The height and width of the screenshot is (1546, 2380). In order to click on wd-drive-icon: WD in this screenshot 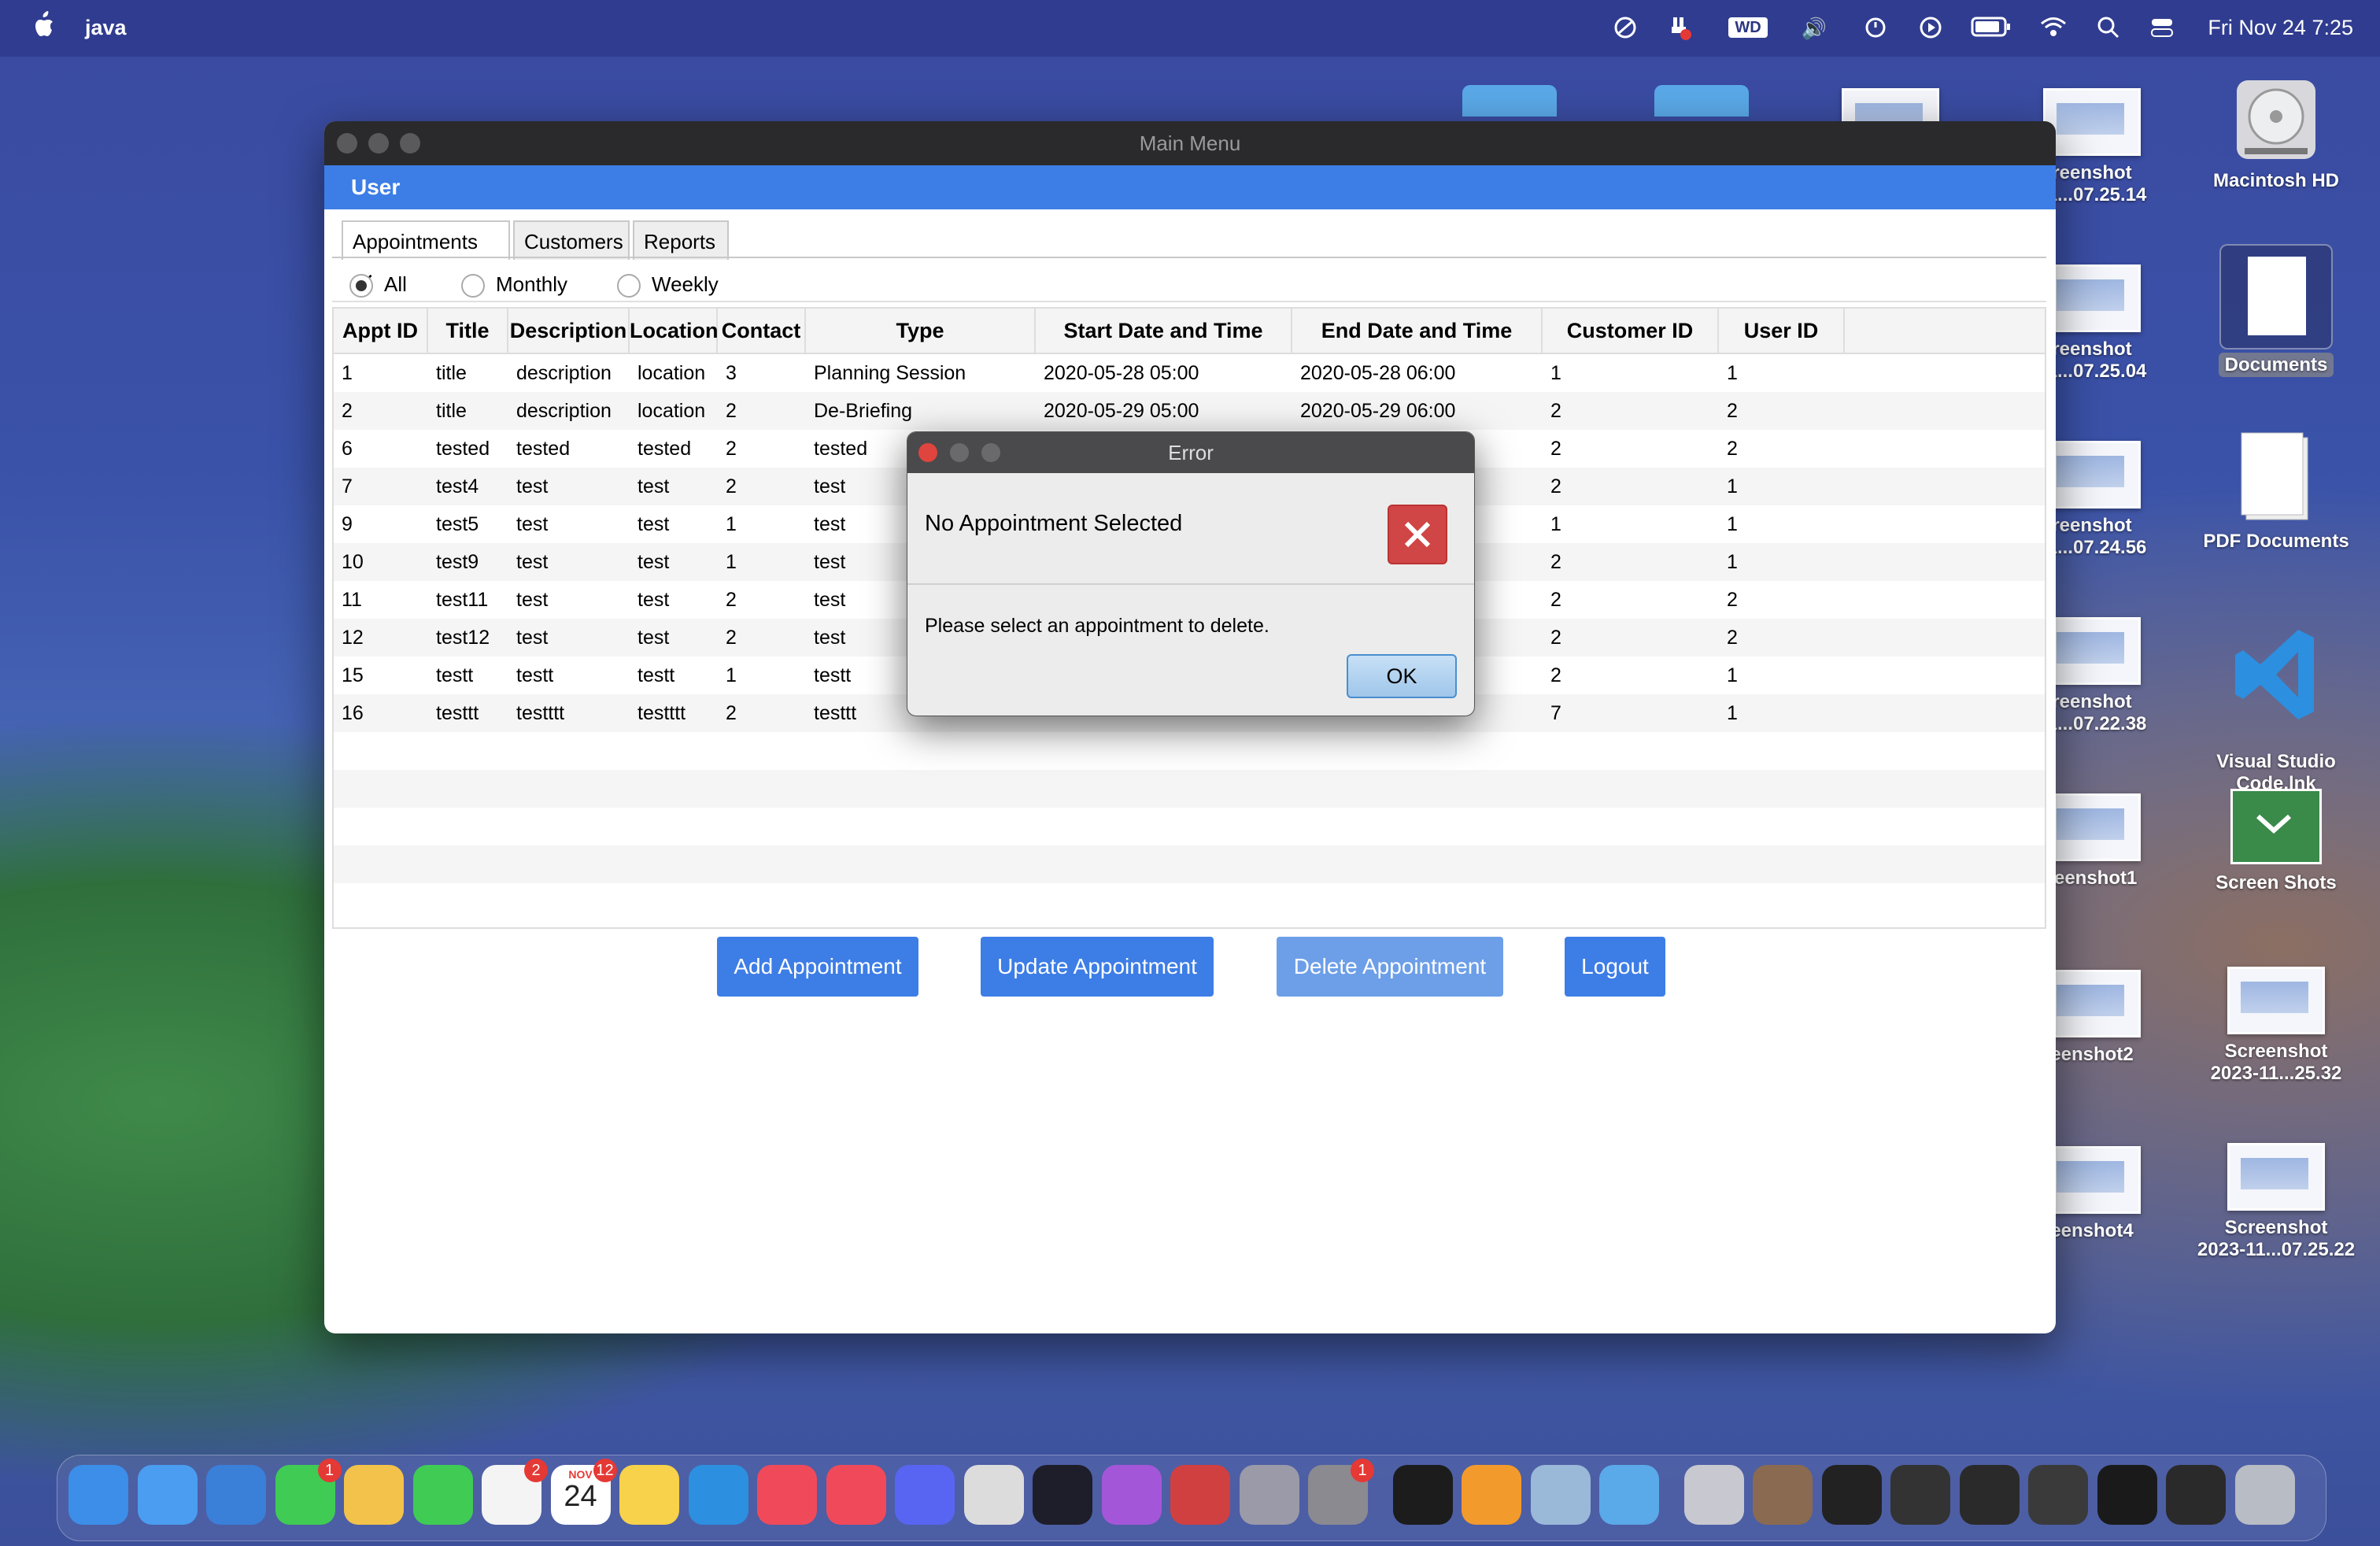, I will do `click(1748, 28)`.